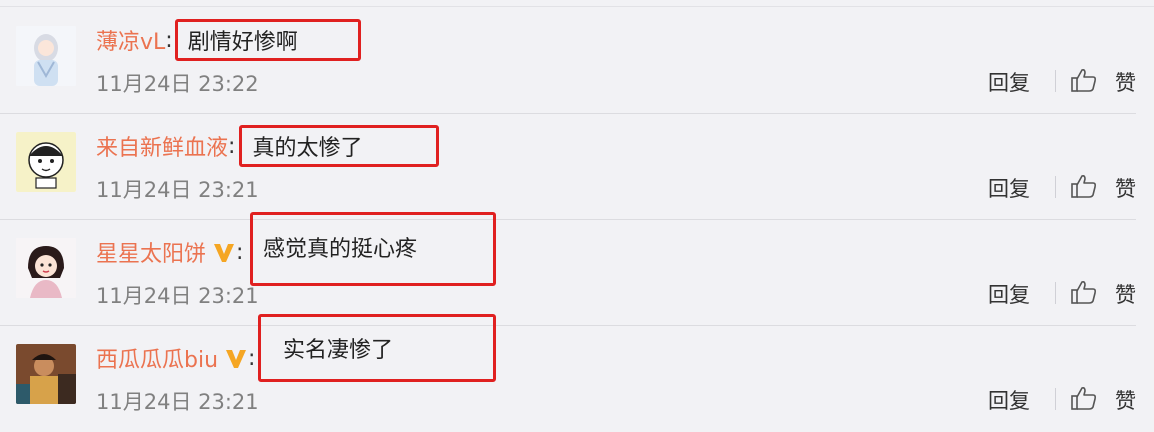 This screenshot has width=1154, height=432. What do you see at coordinates (267, 40) in the screenshot?
I see `comment-text: 剧情好惨啊` at bounding box center [267, 40].